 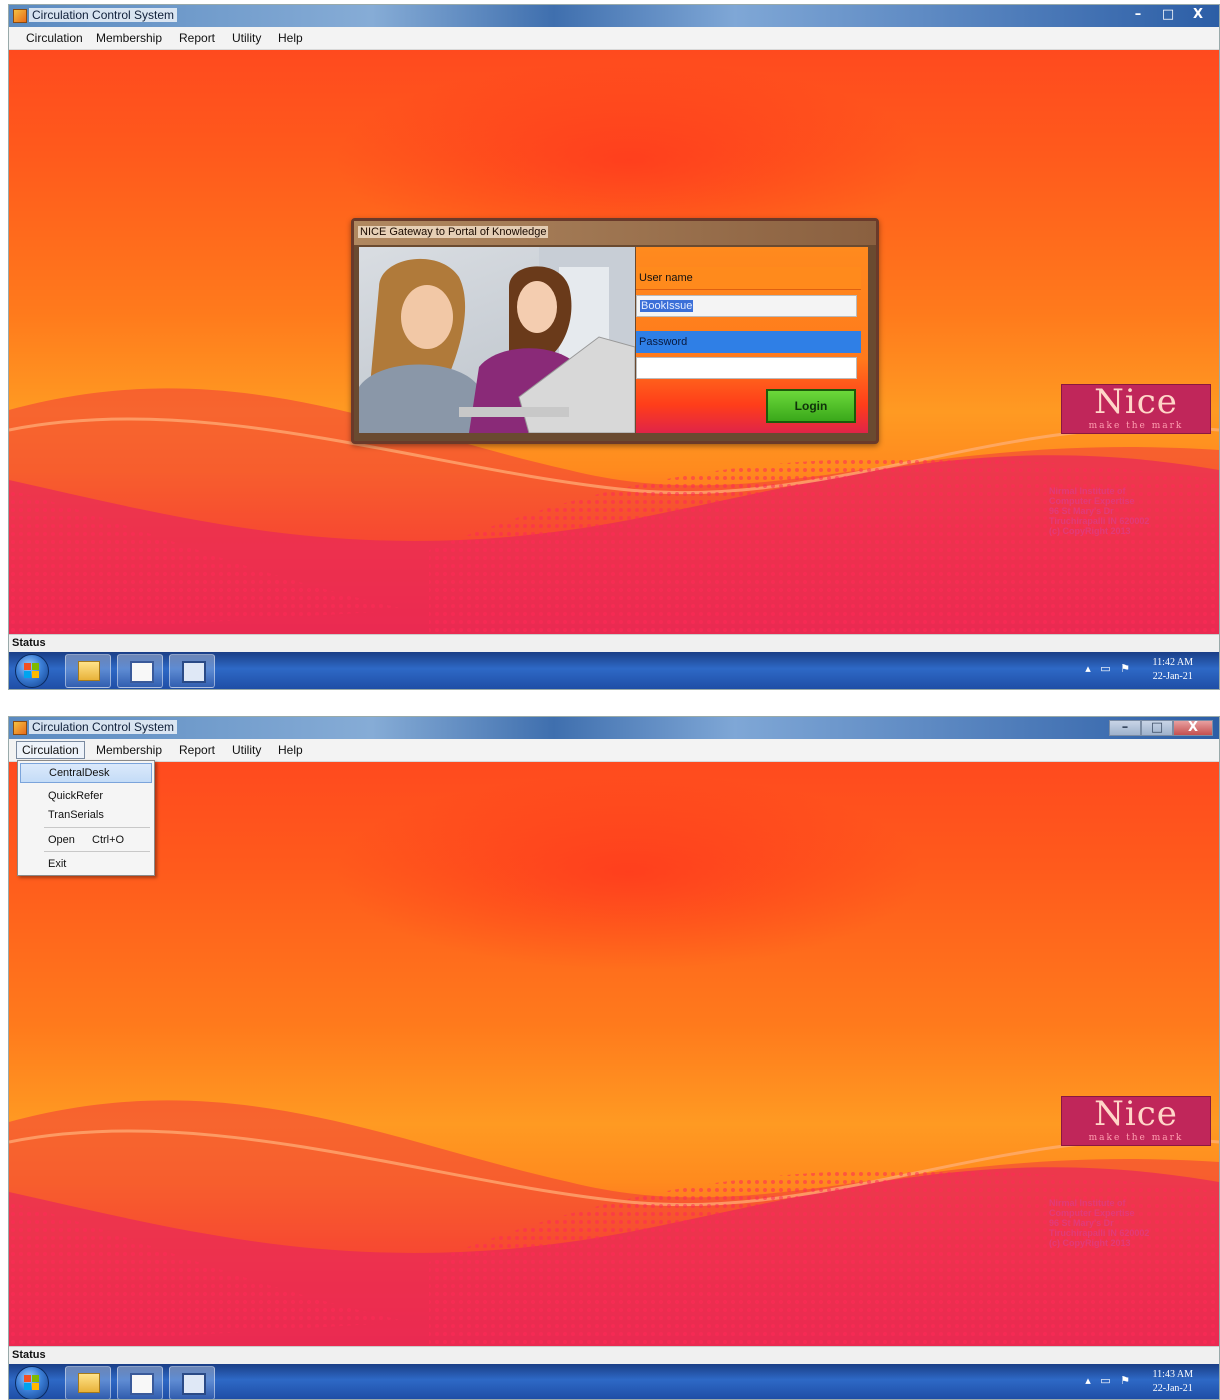 I want to click on menu-item-quickrefer: QuickRefer, so click(x=86, y=796).